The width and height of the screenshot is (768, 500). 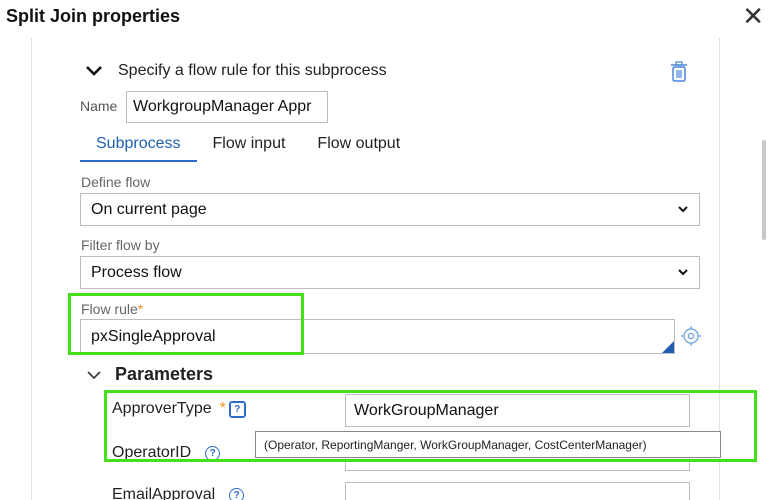 What do you see at coordinates (753, 16) in the screenshot?
I see `close-icon: ✕` at bounding box center [753, 16].